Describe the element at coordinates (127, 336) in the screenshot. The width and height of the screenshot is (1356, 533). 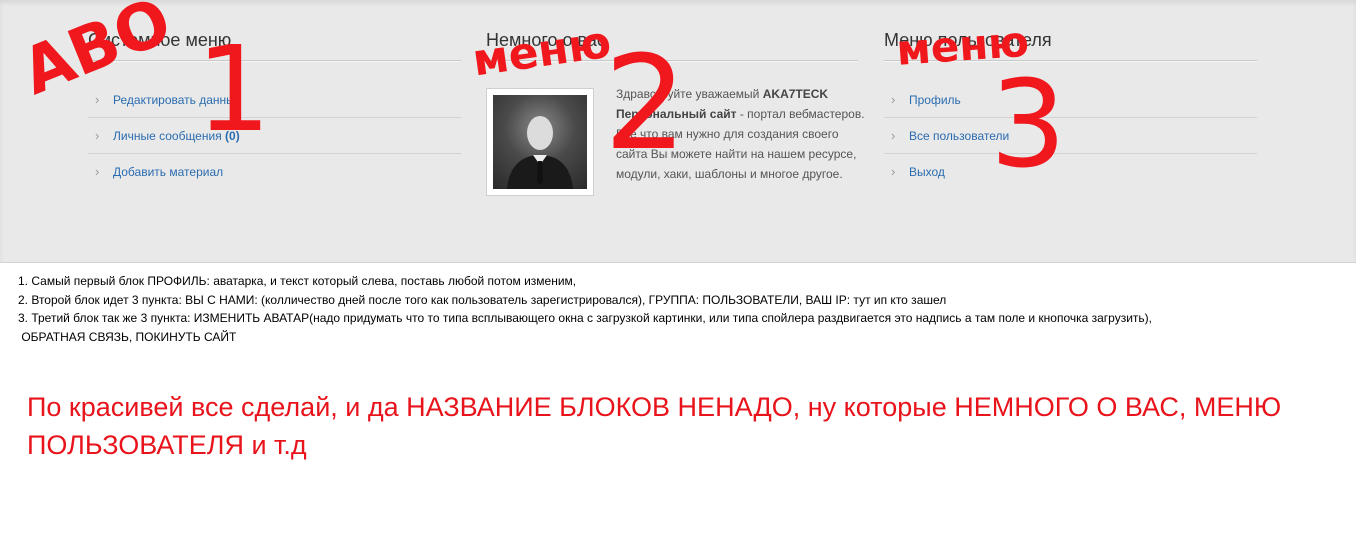
I see `instruction-line-4: ОБРАТНАЯ СВЯЗЬ, ПОКИНУТЬ САЙТ` at that location.